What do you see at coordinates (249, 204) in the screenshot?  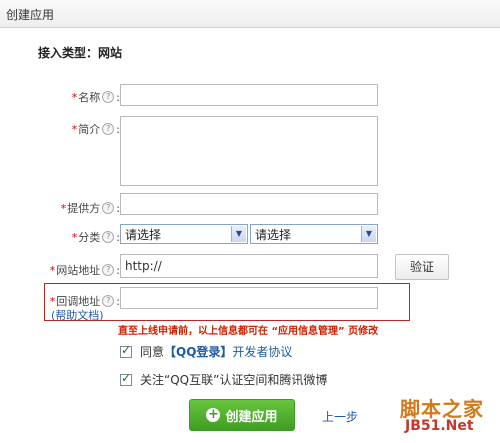 I see `provider-input` at bounding box center [249, 204].